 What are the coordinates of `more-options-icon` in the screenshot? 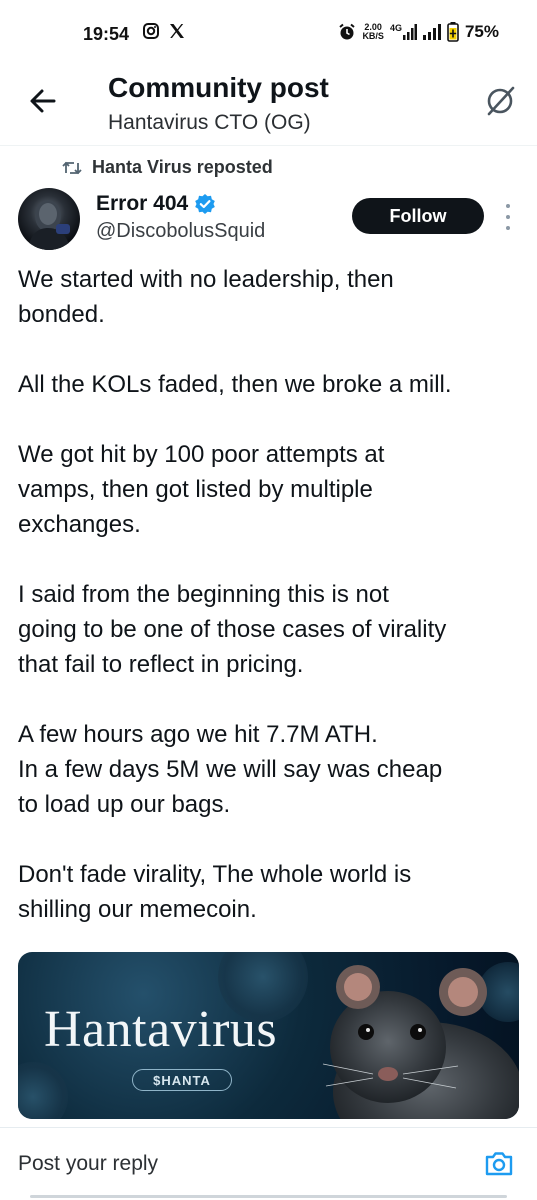 It's located at (508, 217).